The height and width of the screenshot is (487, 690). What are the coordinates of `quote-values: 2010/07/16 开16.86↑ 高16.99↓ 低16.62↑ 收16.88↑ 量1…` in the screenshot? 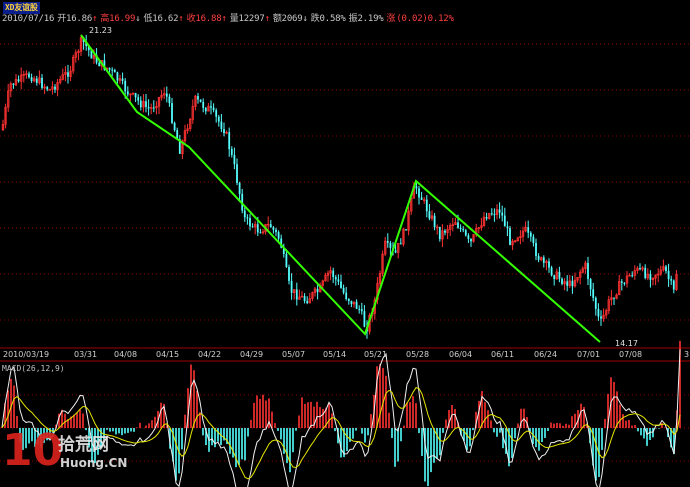 It's located at (229, 19).